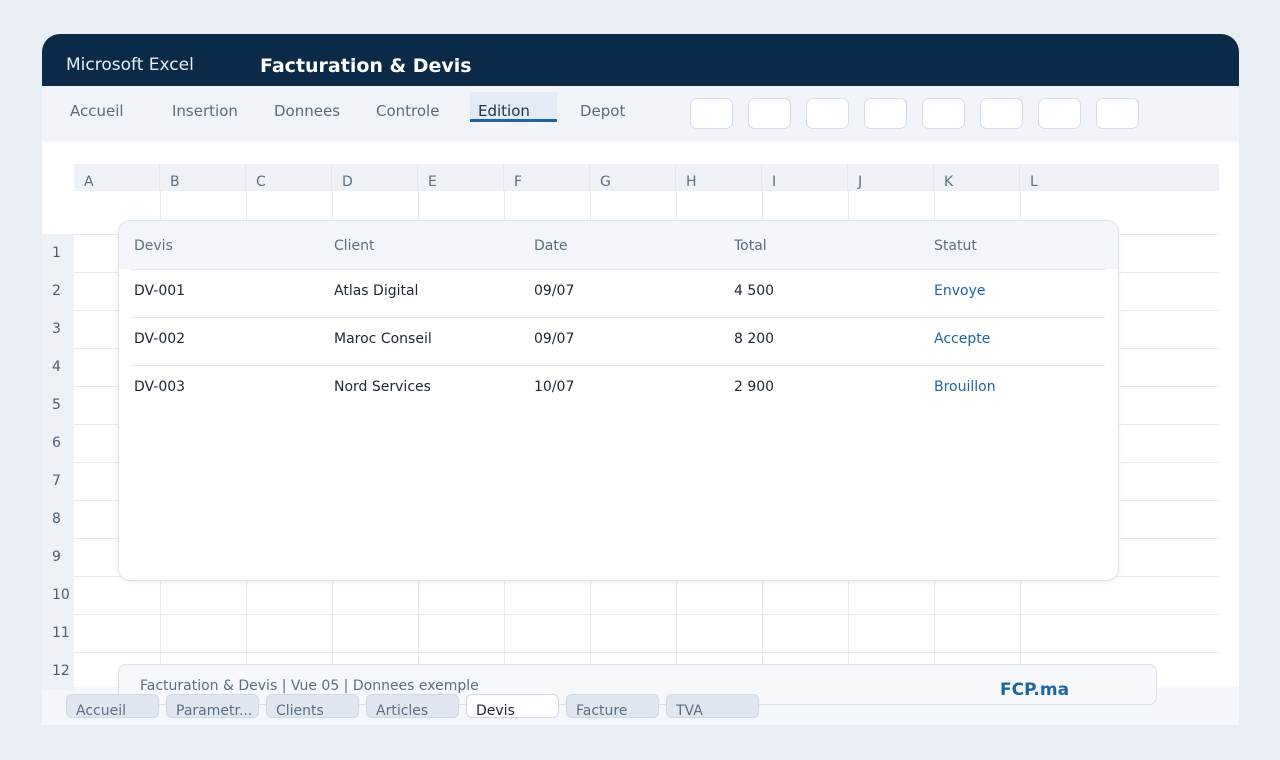 This screenshot has width=1280, height=760. What do you see at coordinates (602, 107) in the screenshot?
I see `tab-depot: Depot` at bounding box center [602, 107].